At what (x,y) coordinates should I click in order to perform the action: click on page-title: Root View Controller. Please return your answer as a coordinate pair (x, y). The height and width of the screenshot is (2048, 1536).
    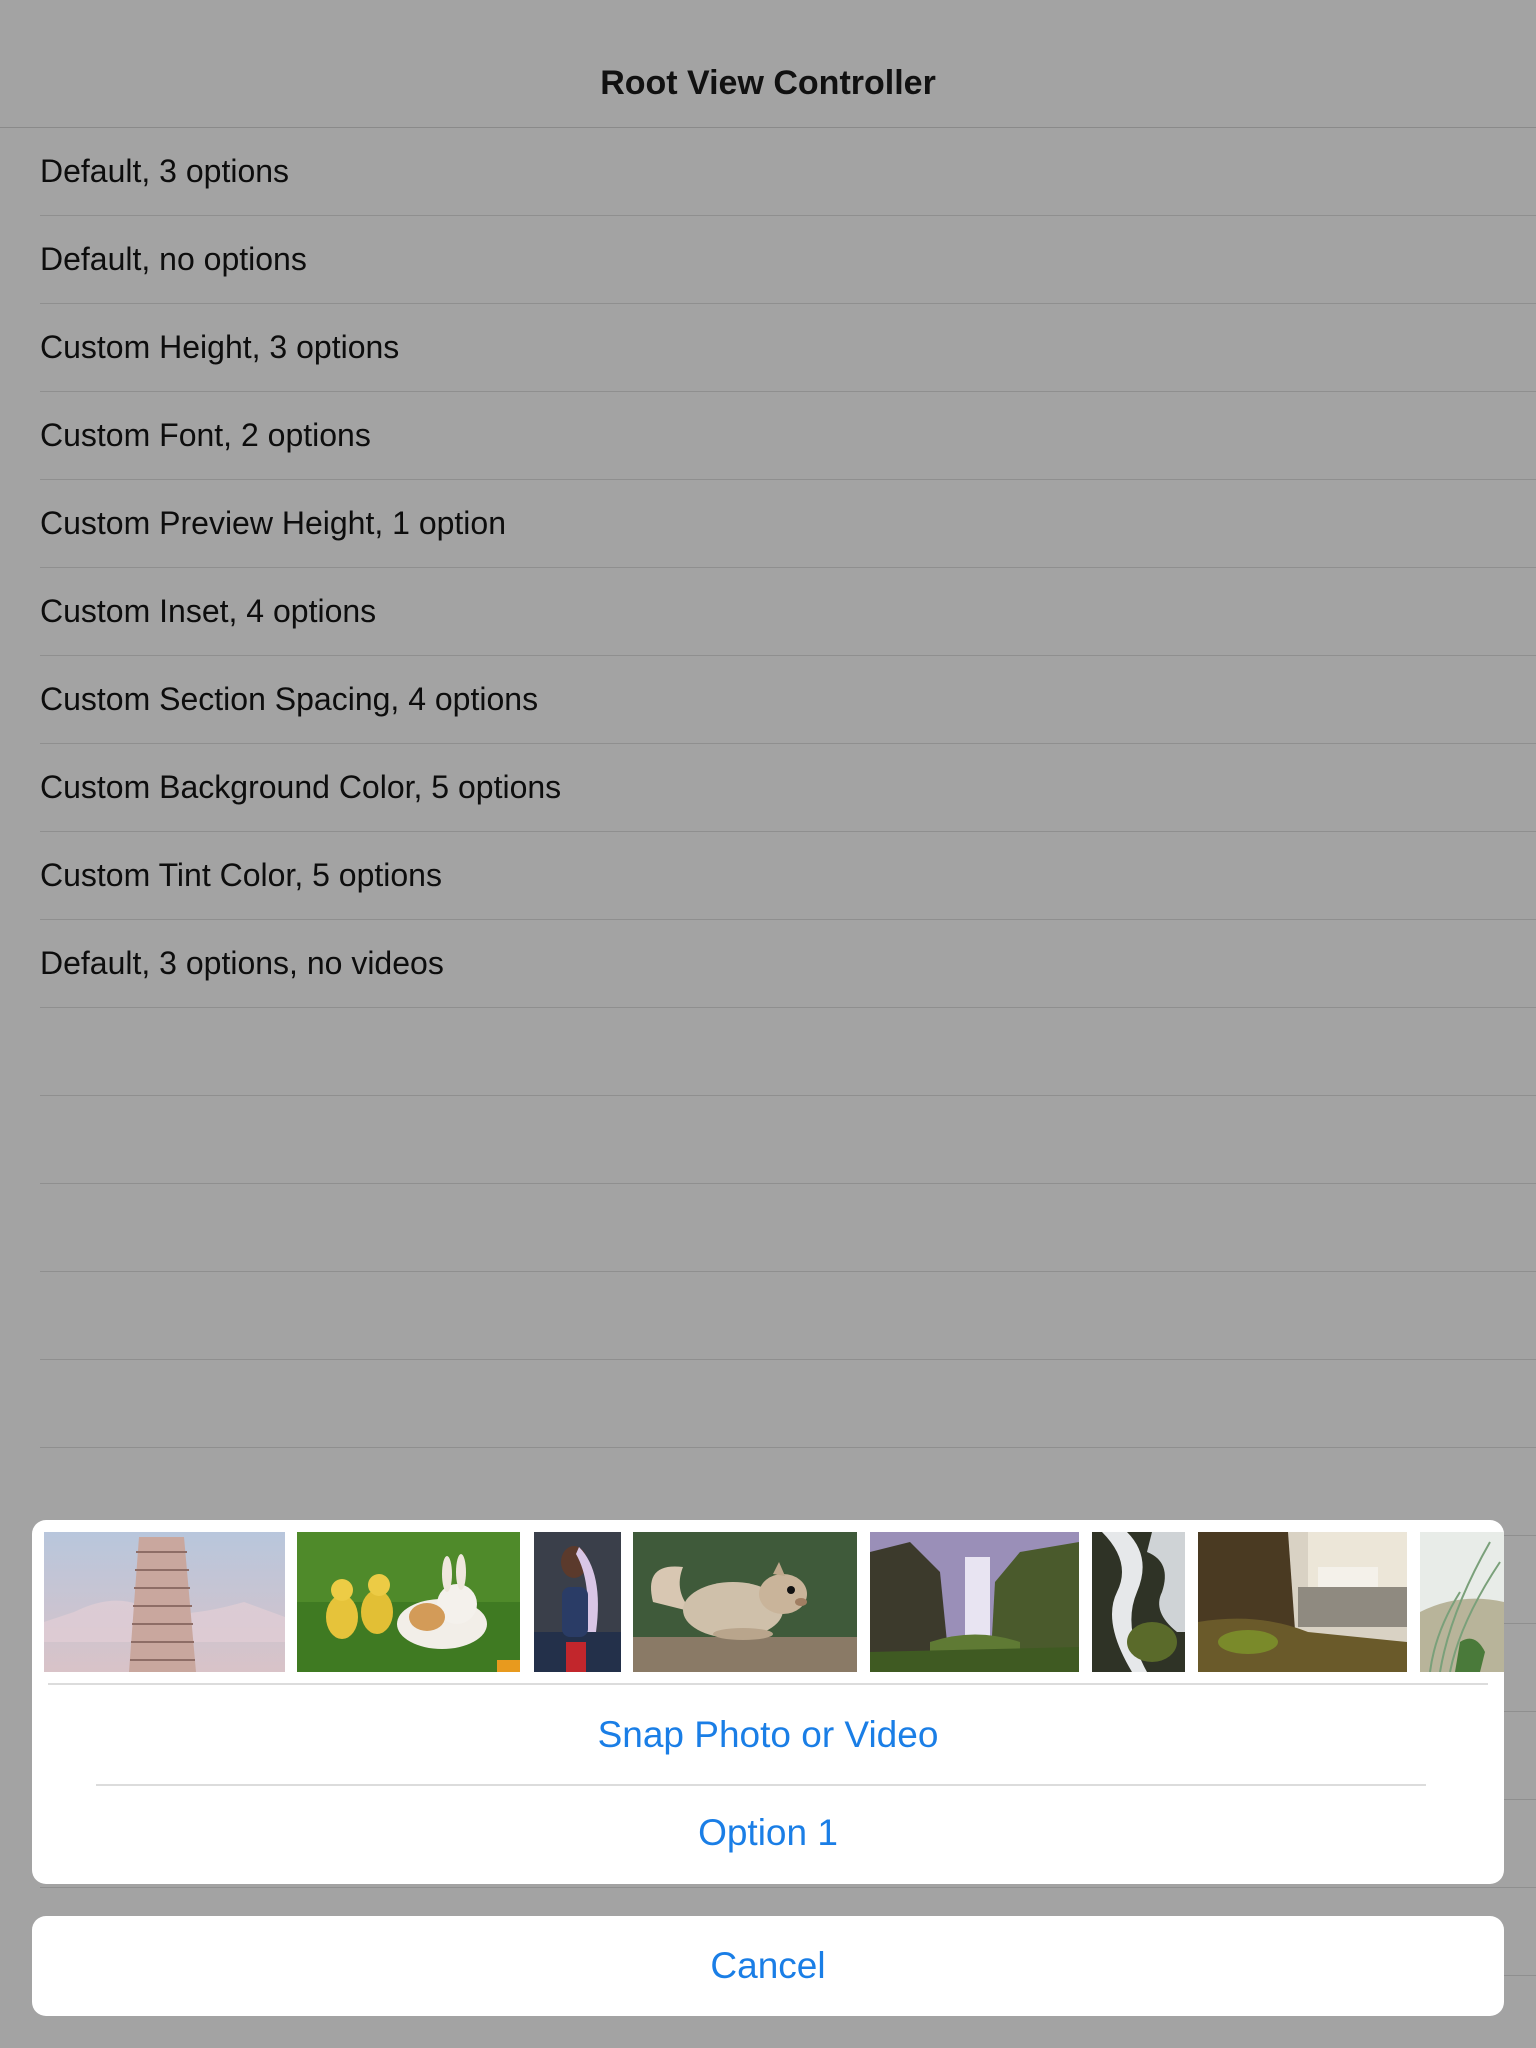
    Looking at the image, I should click on (768, 83).